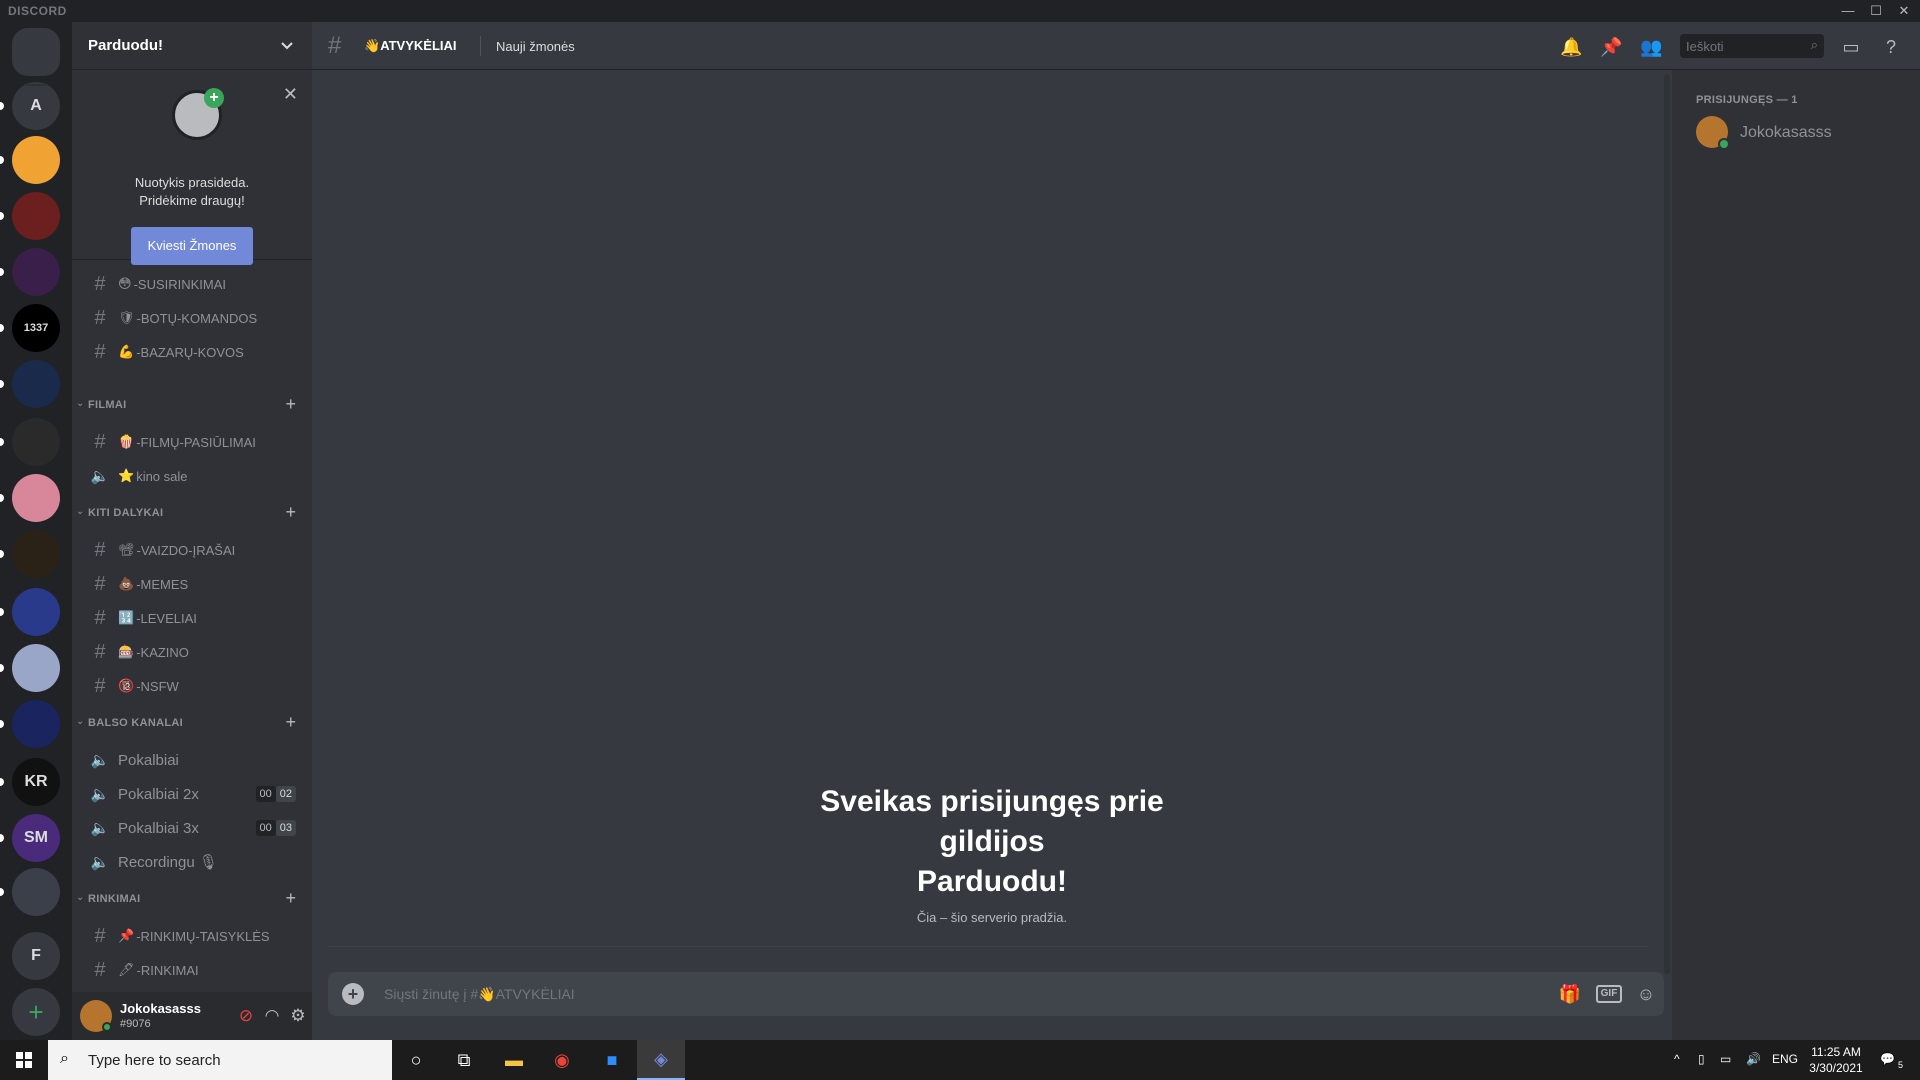  Describe the element at coordinates (353, 994) in the screenshot. I see `attach-plus-icon: +` at that location.